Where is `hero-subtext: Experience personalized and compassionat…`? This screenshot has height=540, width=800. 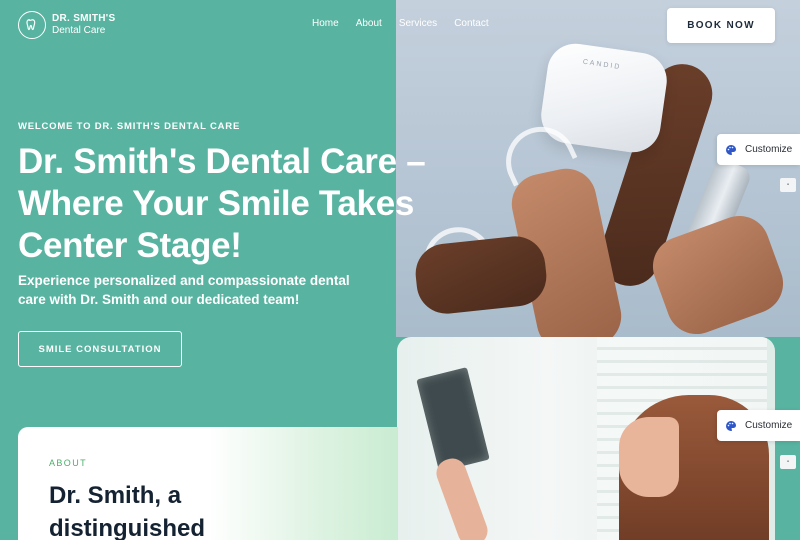 hero-subtext: Experience personalized and compassionat… is located at coordinates (184, 290).